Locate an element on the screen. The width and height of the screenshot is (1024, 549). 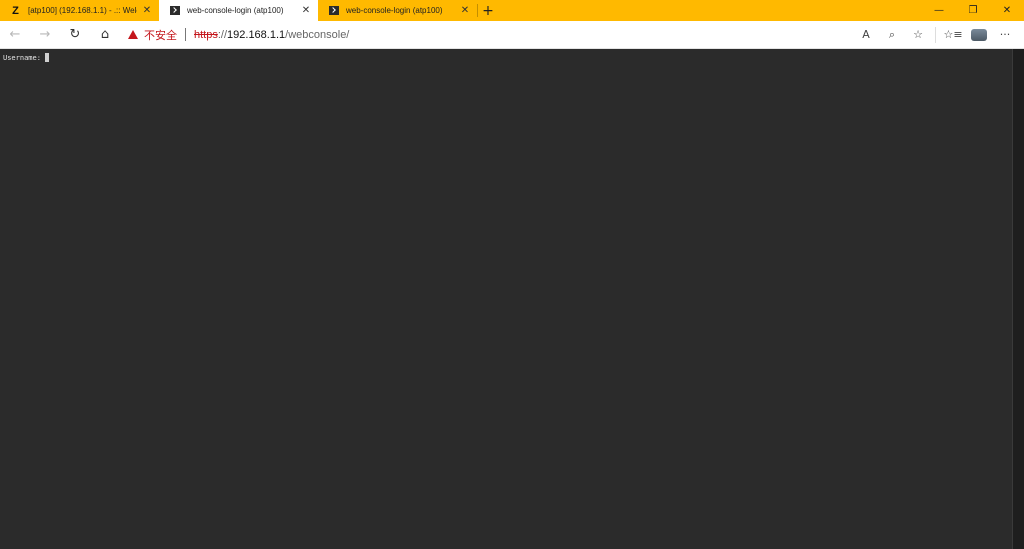
read-aloud-icon: A͏ is located at coordinates (866, 35).